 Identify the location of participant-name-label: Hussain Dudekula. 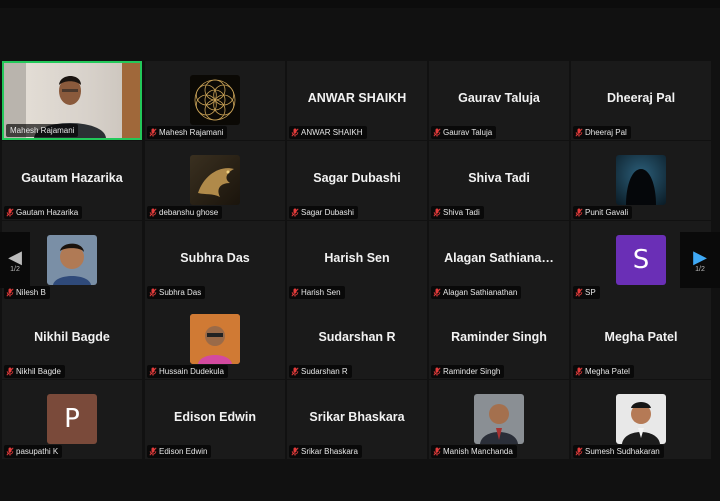
(187, 371).